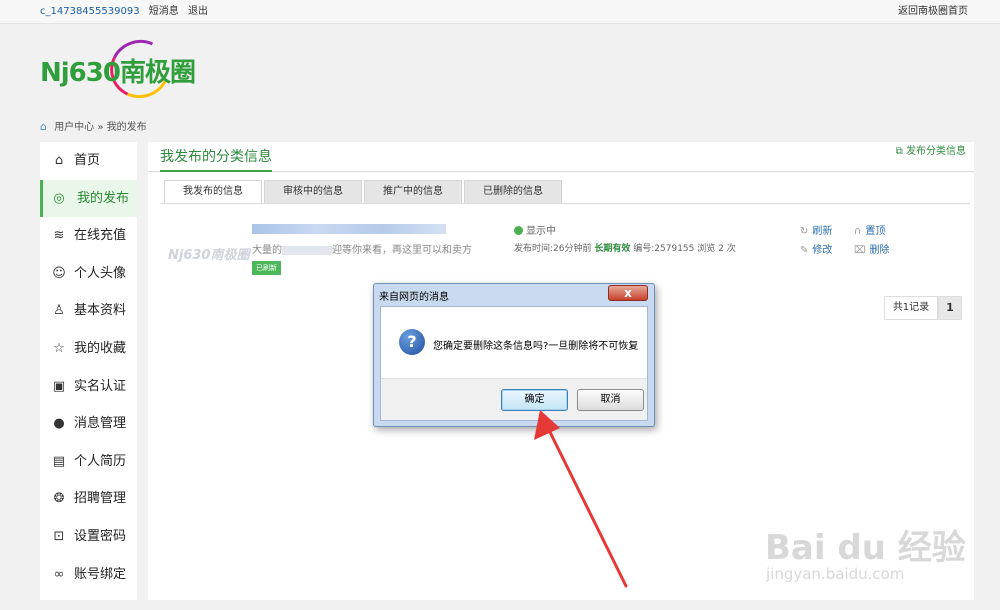  What do you see at coordinates (612, 249) in the screenshot?
I see `meta-validity: 长期有效` at bounding box center [612, 249].